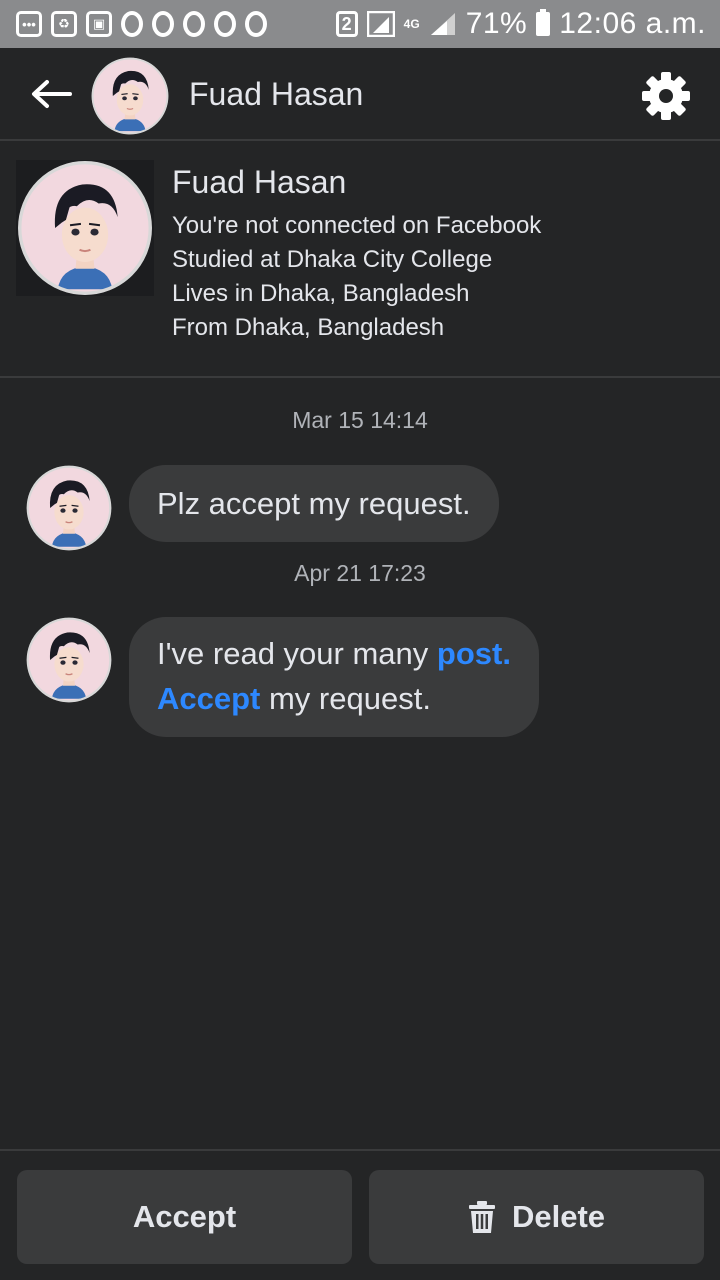  What do you see at coordinates (276, 94) in the screenshot?
I see `conversation-title: Fuad Hasan` at bounding box center [276, 94].